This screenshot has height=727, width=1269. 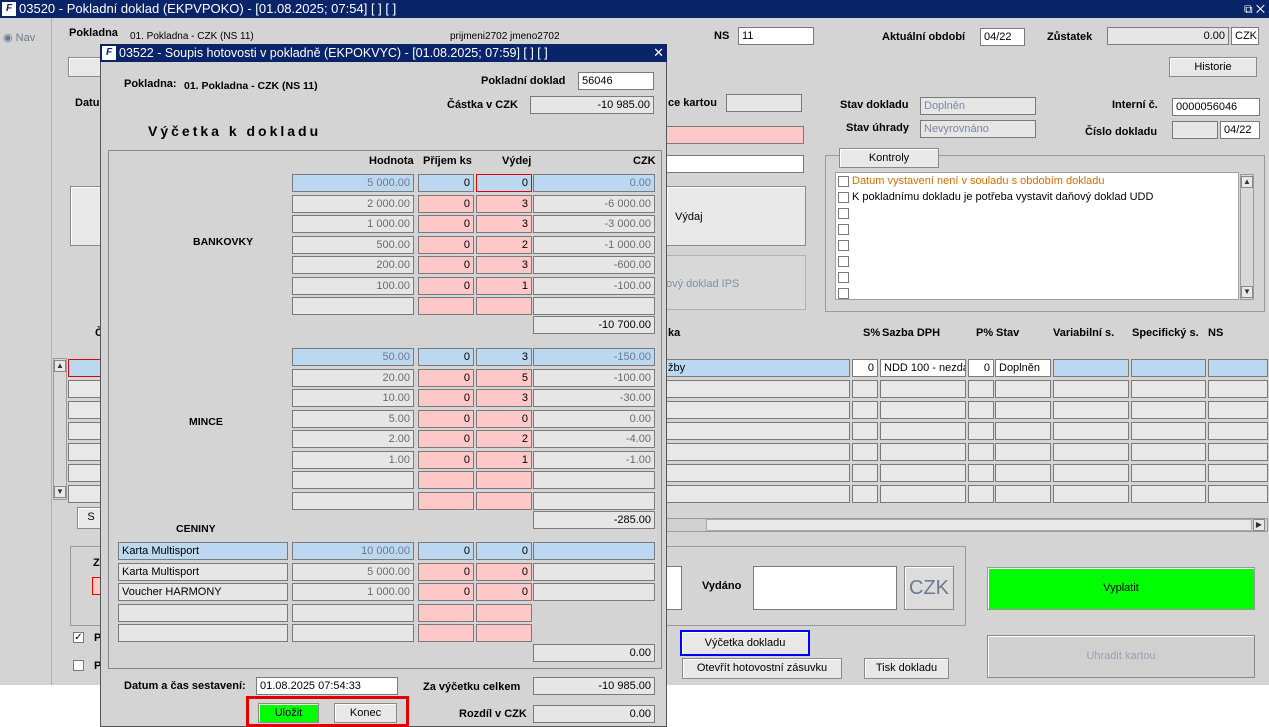 What do you see at coordinates (1259, 525) in the screenshot?
I see `scroll-right-icon: ▶` at bounding box center [1259, 525].